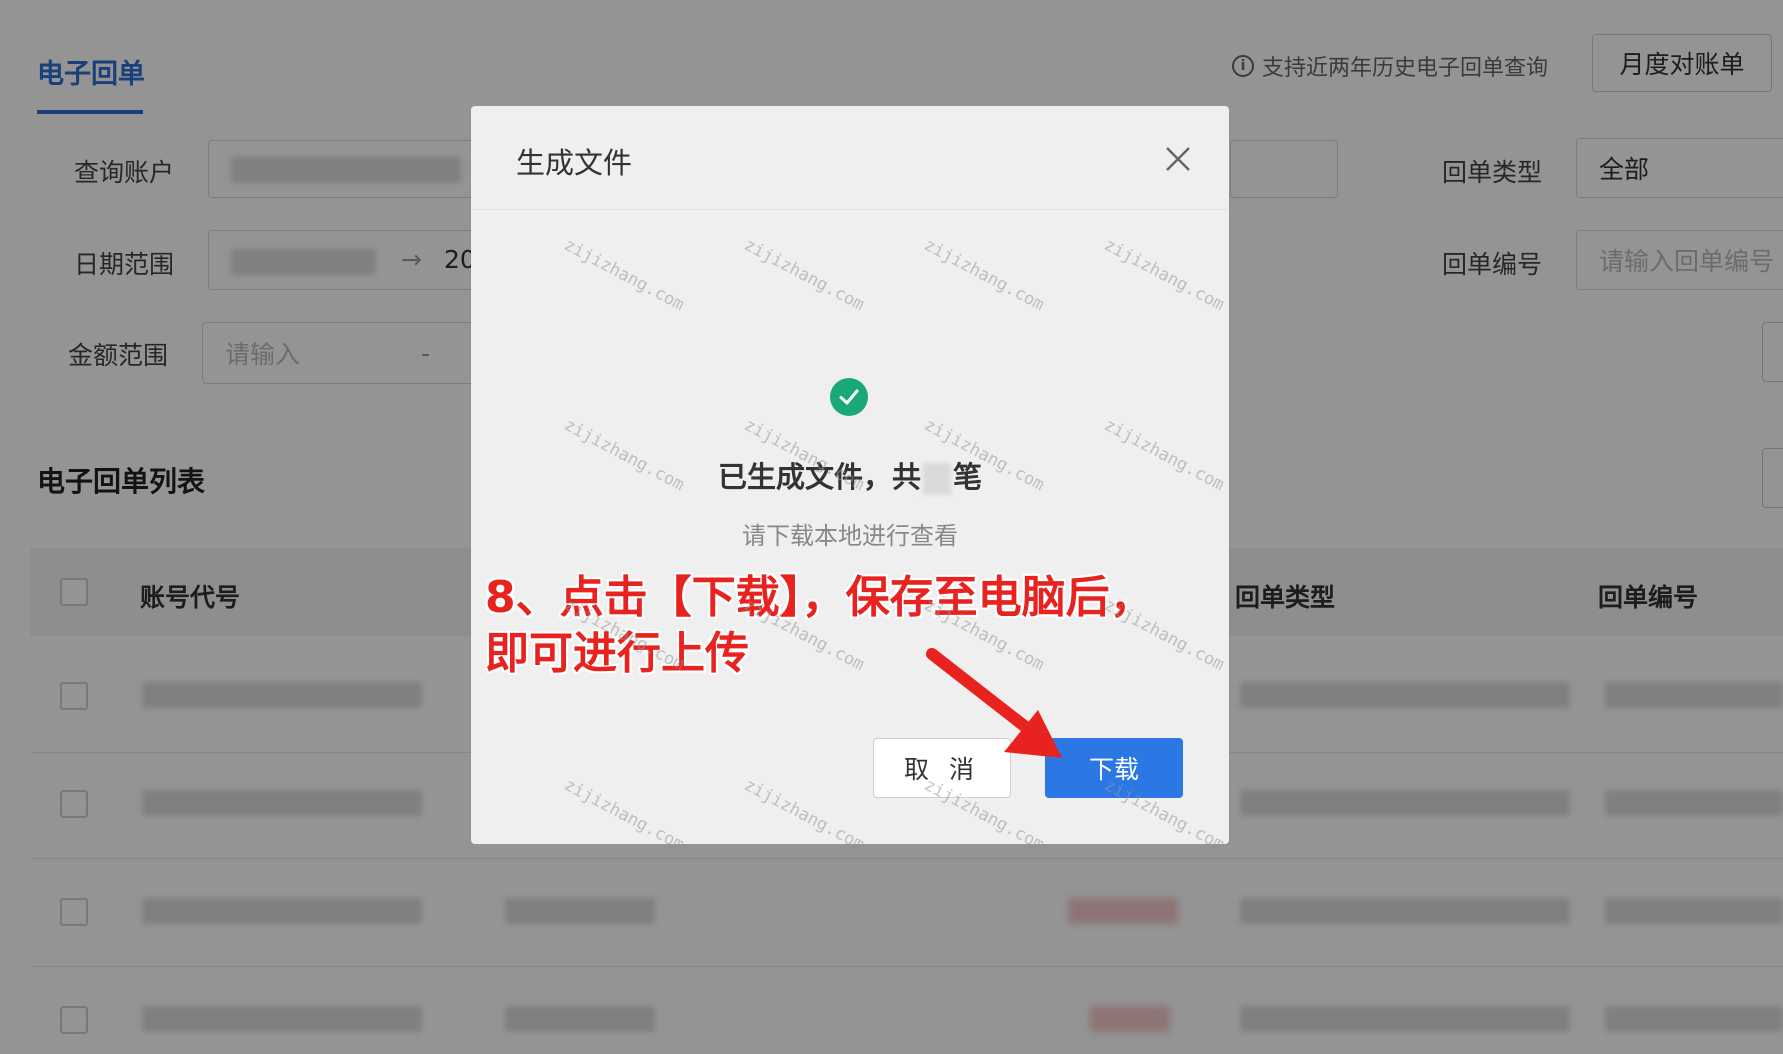 The image size is (1783, 1054). I want to click on file-count-redacted, so click(937, 479).